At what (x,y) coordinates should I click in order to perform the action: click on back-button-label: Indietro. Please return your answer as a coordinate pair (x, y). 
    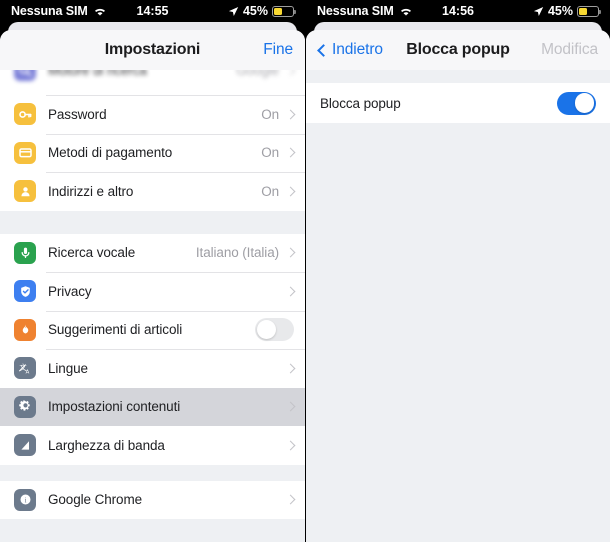
    Looking at the image, I should click on (357, 49).